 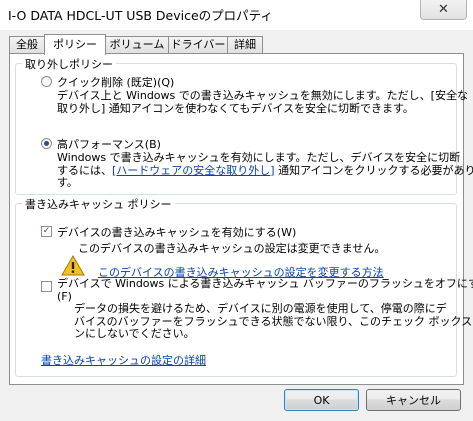 What do you see at coordinates (46, 286) in the screenshot?
I see `turn-off-flushing-checkbox` at bounding box center [46, 286].